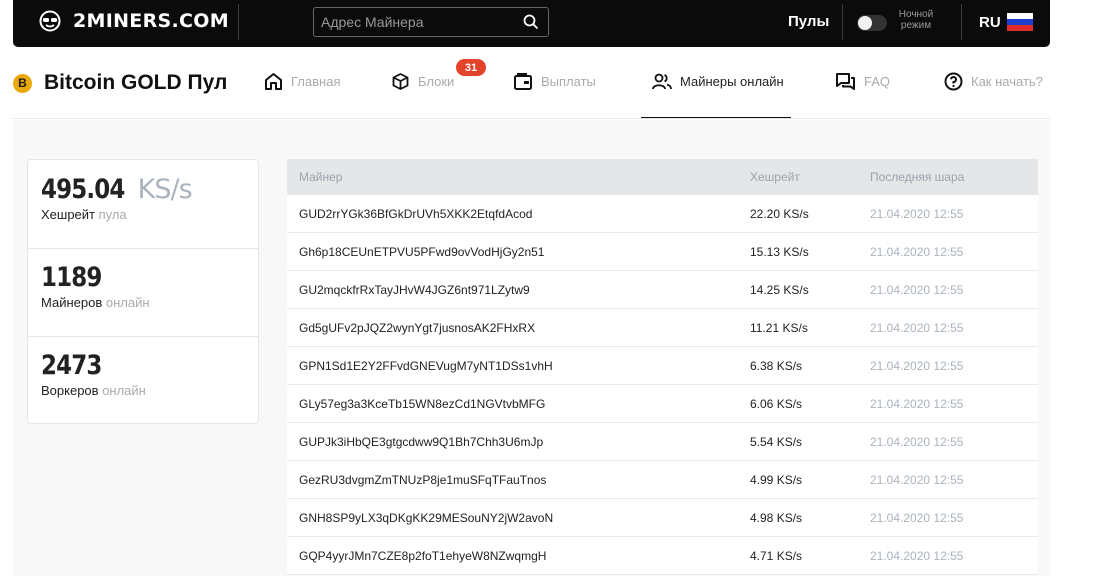 This screenshot has height=576, width=1100. I want to click on search-box, so click(431, 22).